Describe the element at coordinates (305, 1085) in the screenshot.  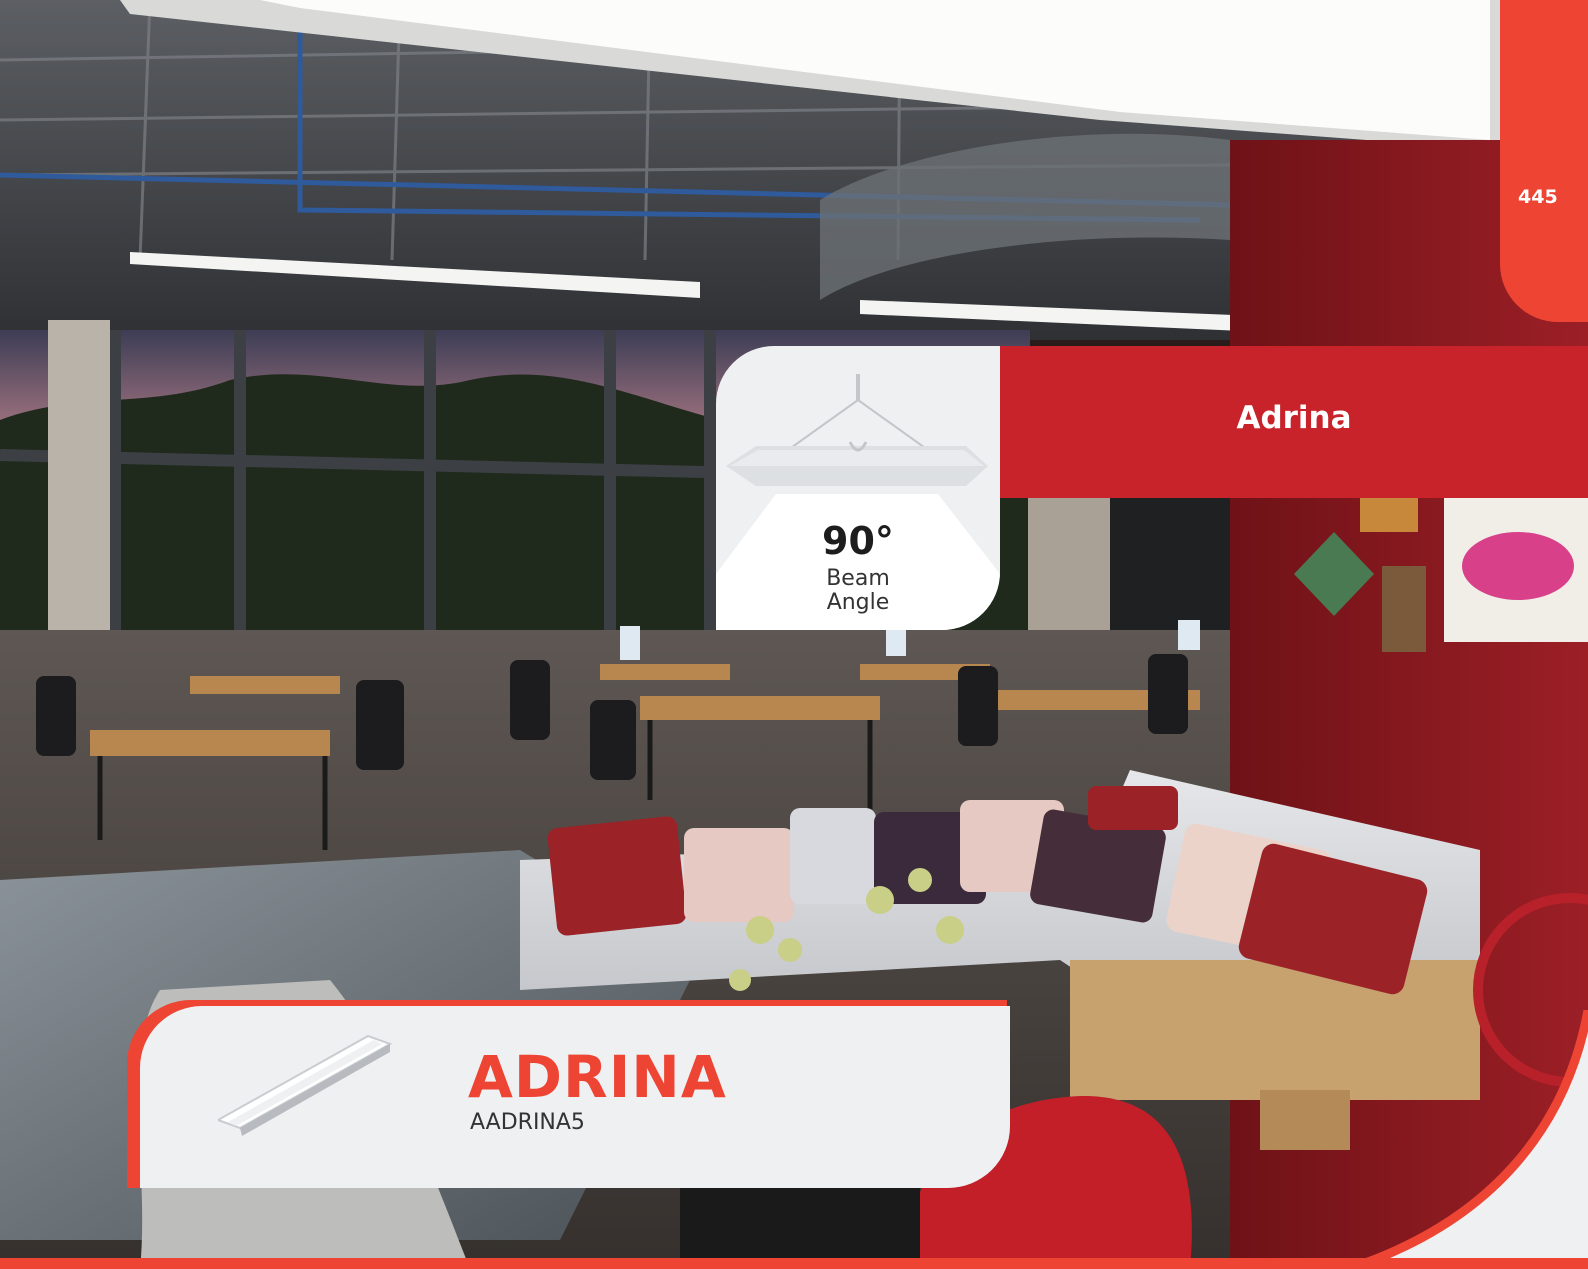
I see `luminaire-icon` at that location.